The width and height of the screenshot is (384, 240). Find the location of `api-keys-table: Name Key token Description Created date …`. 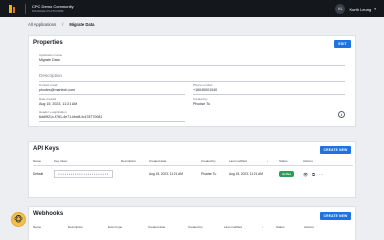

api-keys-table: Name Key token Description Created date … is located at coordinates (193, 168).